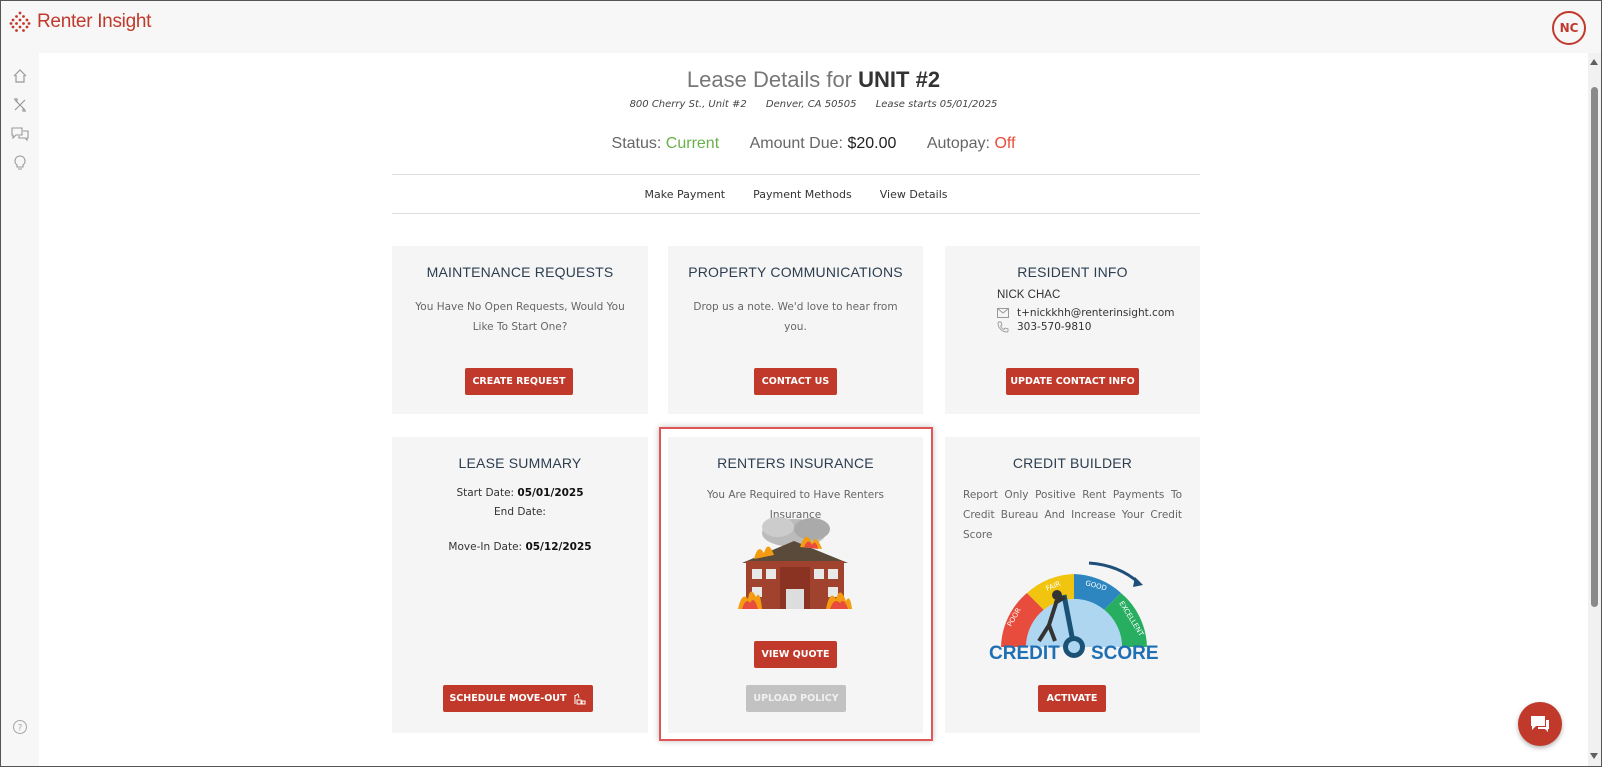 Image resolution: width=1602 pixels, height=767 pixels. I want to click on resident-email: t+nickkhh@renterinsight.com, so click(1096, 313).